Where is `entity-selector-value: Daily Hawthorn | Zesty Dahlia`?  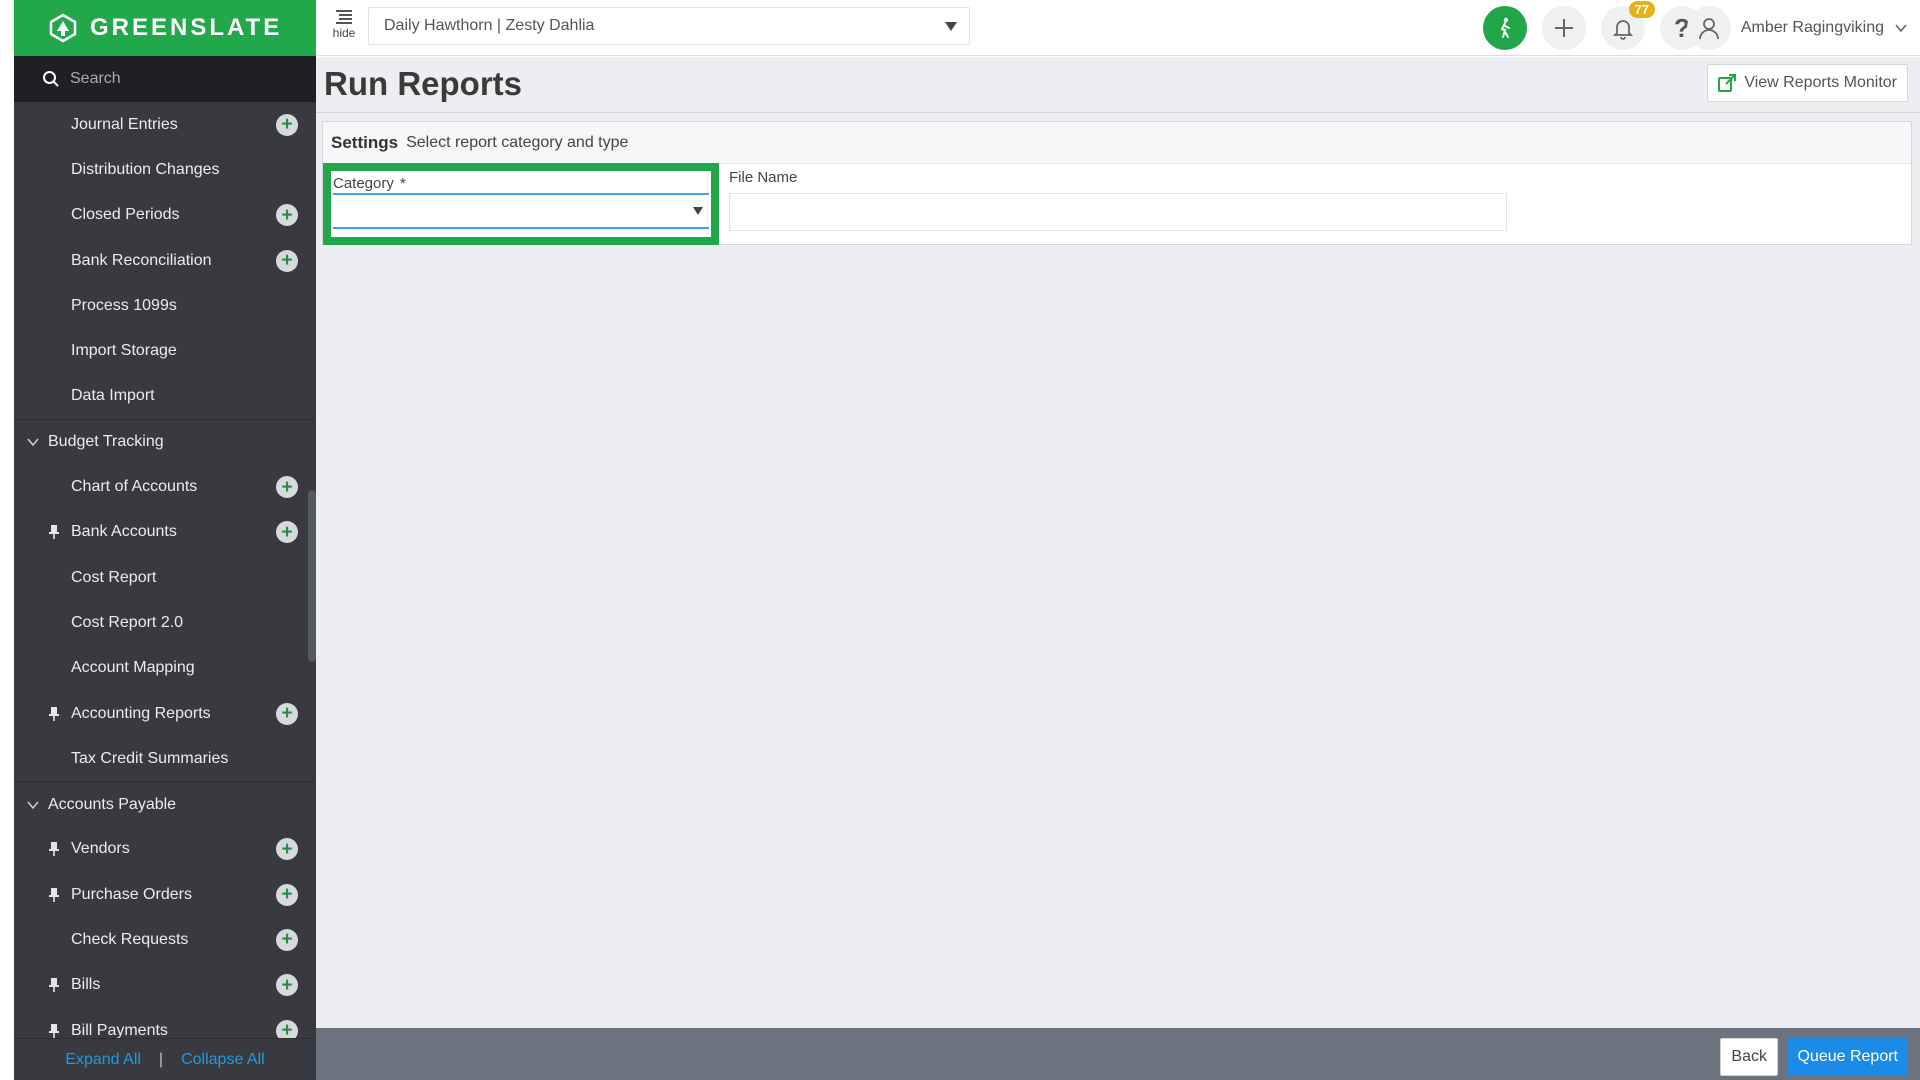
entity-selector-value: Daily Hawthorn | Zesty Dahlia is located at coordinates (489, 25).